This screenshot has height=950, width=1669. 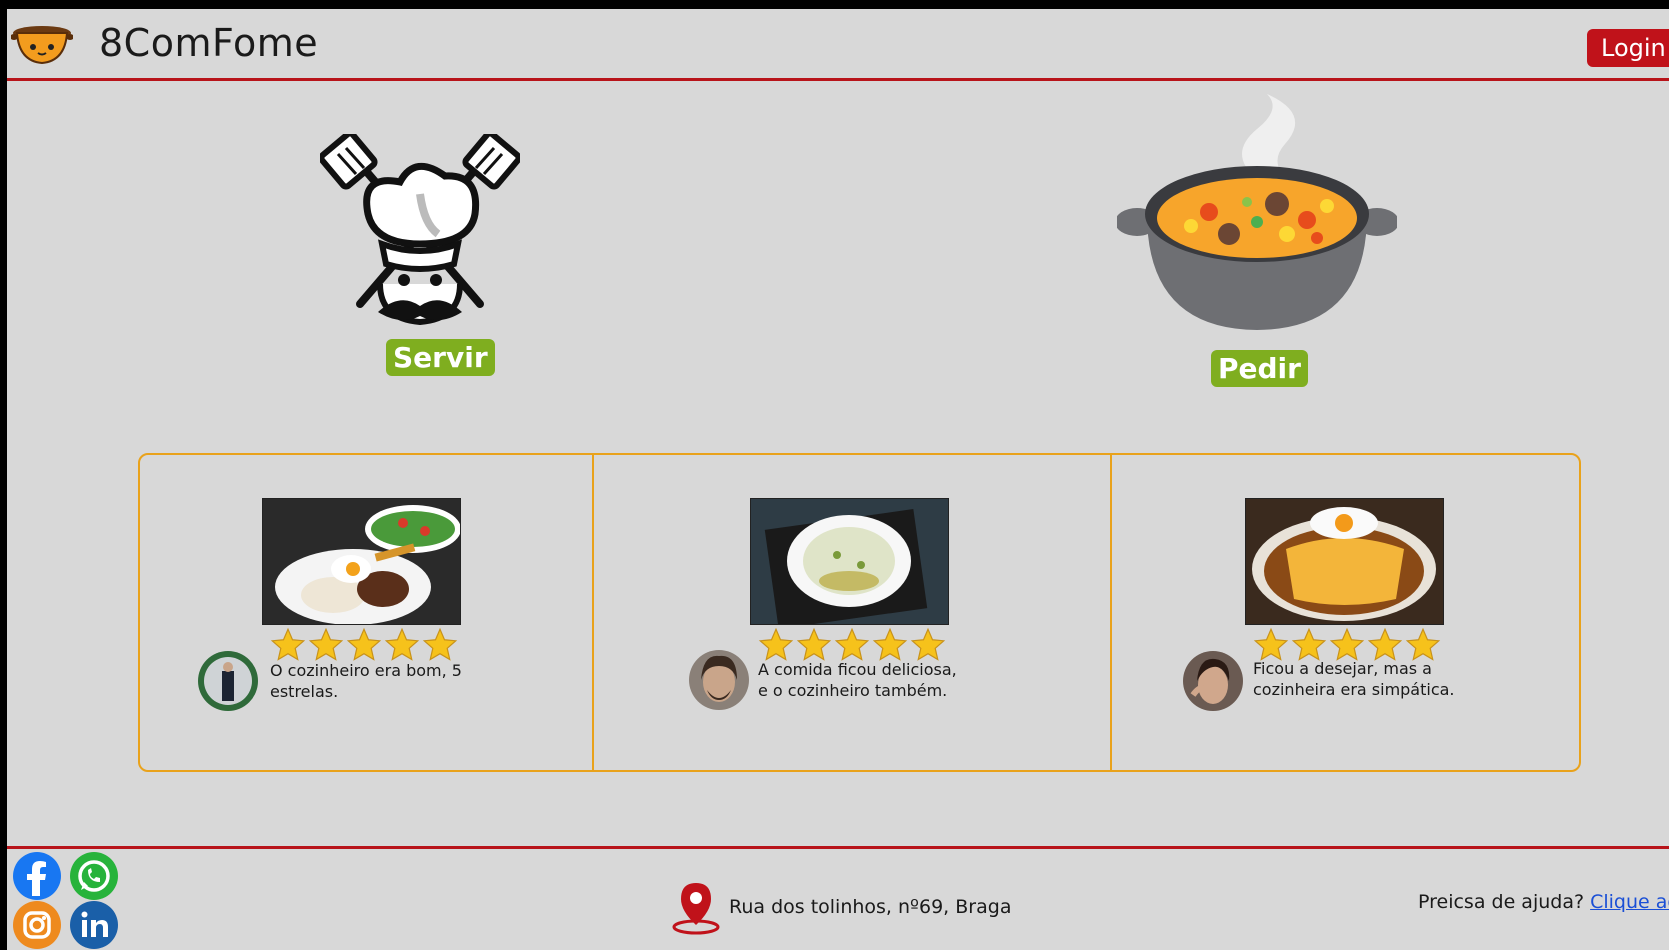 I want to click on facebook-icon, so click(x=37, y=876).